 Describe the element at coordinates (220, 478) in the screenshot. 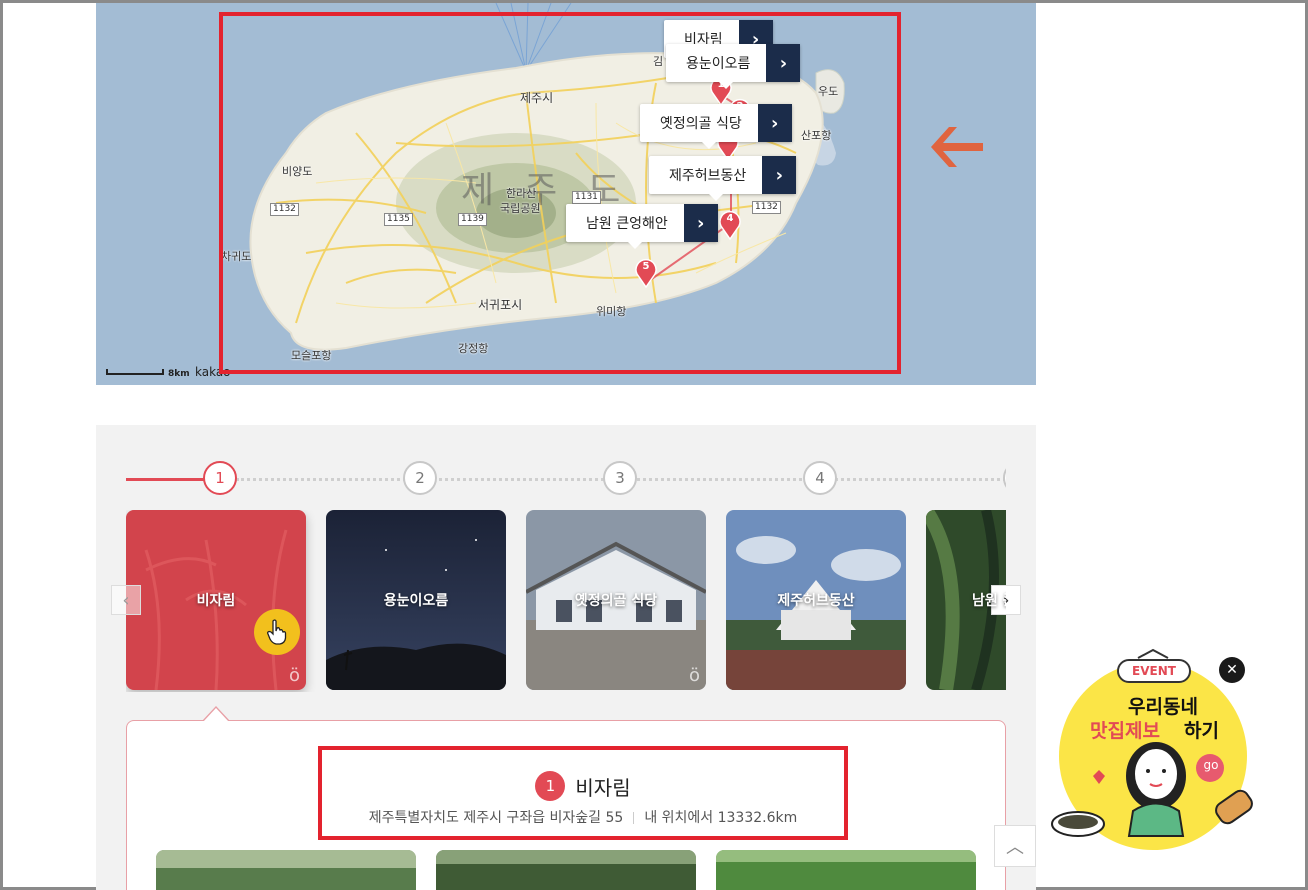

I see `step-1: 1` at that location.